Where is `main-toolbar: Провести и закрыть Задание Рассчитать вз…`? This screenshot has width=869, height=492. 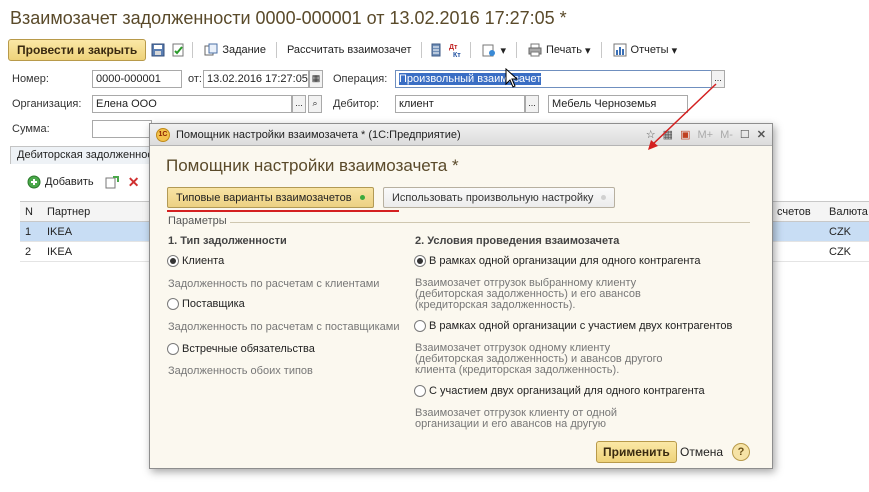
main-toolbar: Провести и закрыть Задание Рассчитать вз… is located at coordinates (344, 50).